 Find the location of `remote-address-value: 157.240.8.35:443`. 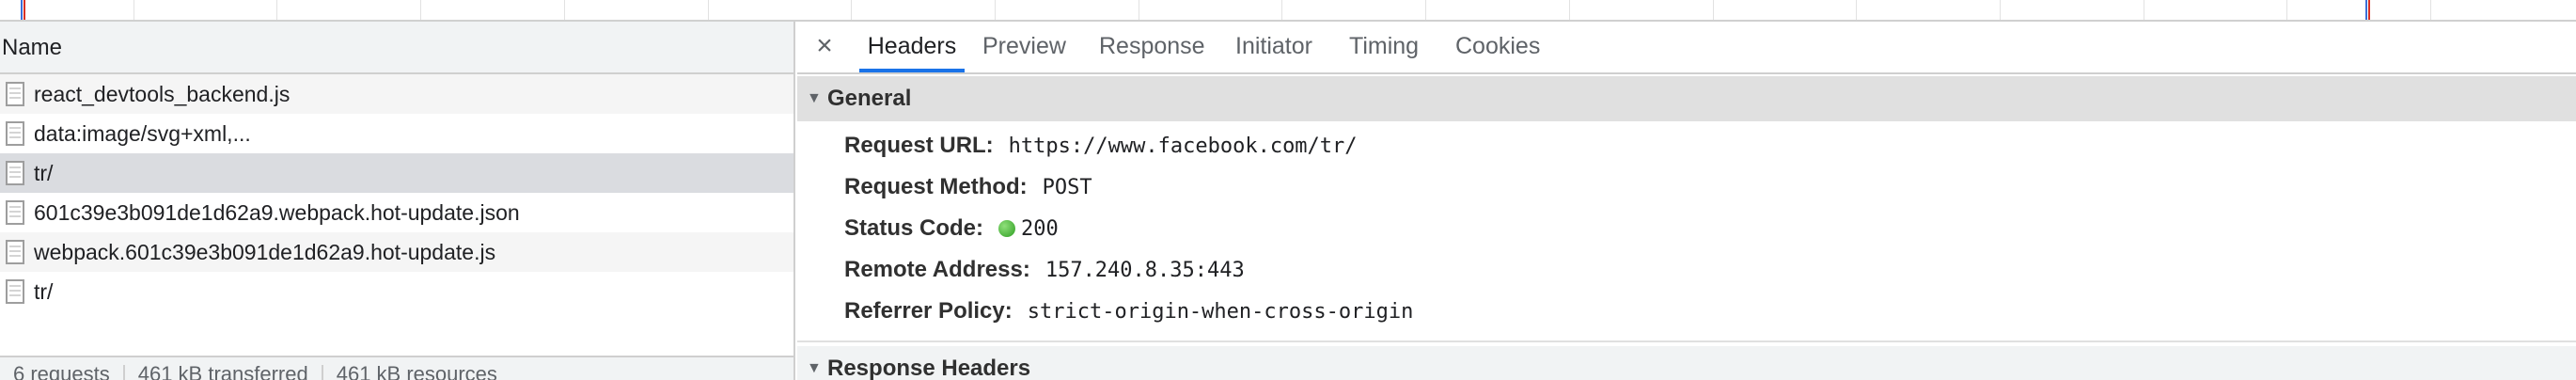

remote-address-value: 157.240.8.35:443 is located at coordinates (1145, 270).